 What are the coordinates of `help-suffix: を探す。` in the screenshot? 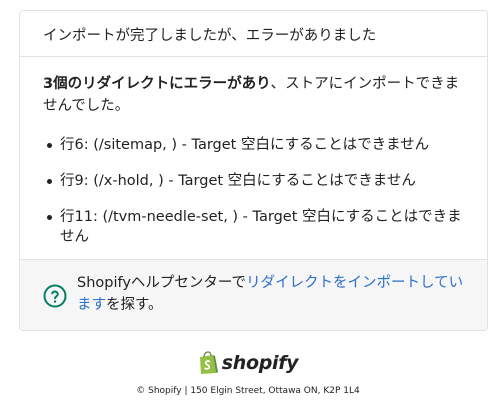 It's located at (134, 305).